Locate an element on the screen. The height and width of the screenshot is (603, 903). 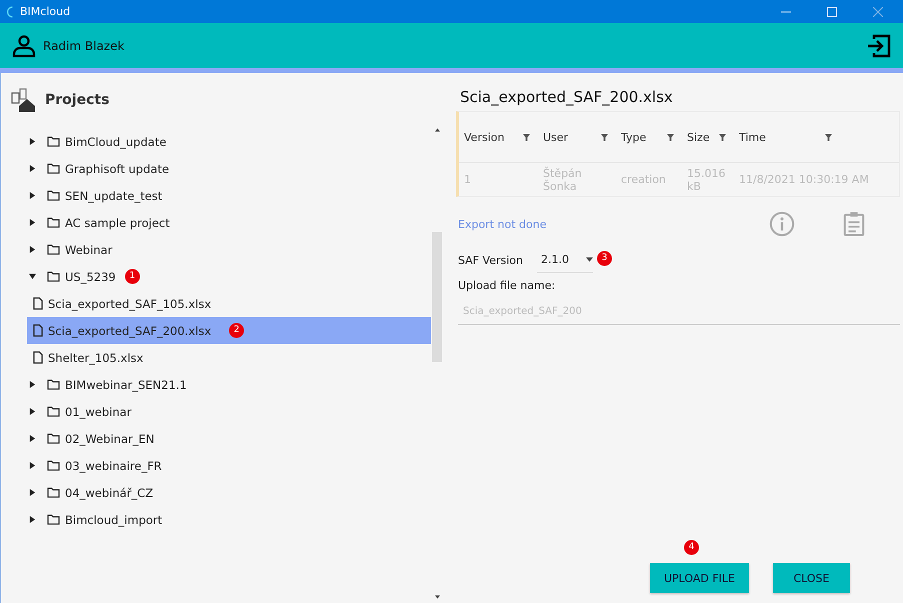
export-status: Export not done is located at coordinates (502, 224).